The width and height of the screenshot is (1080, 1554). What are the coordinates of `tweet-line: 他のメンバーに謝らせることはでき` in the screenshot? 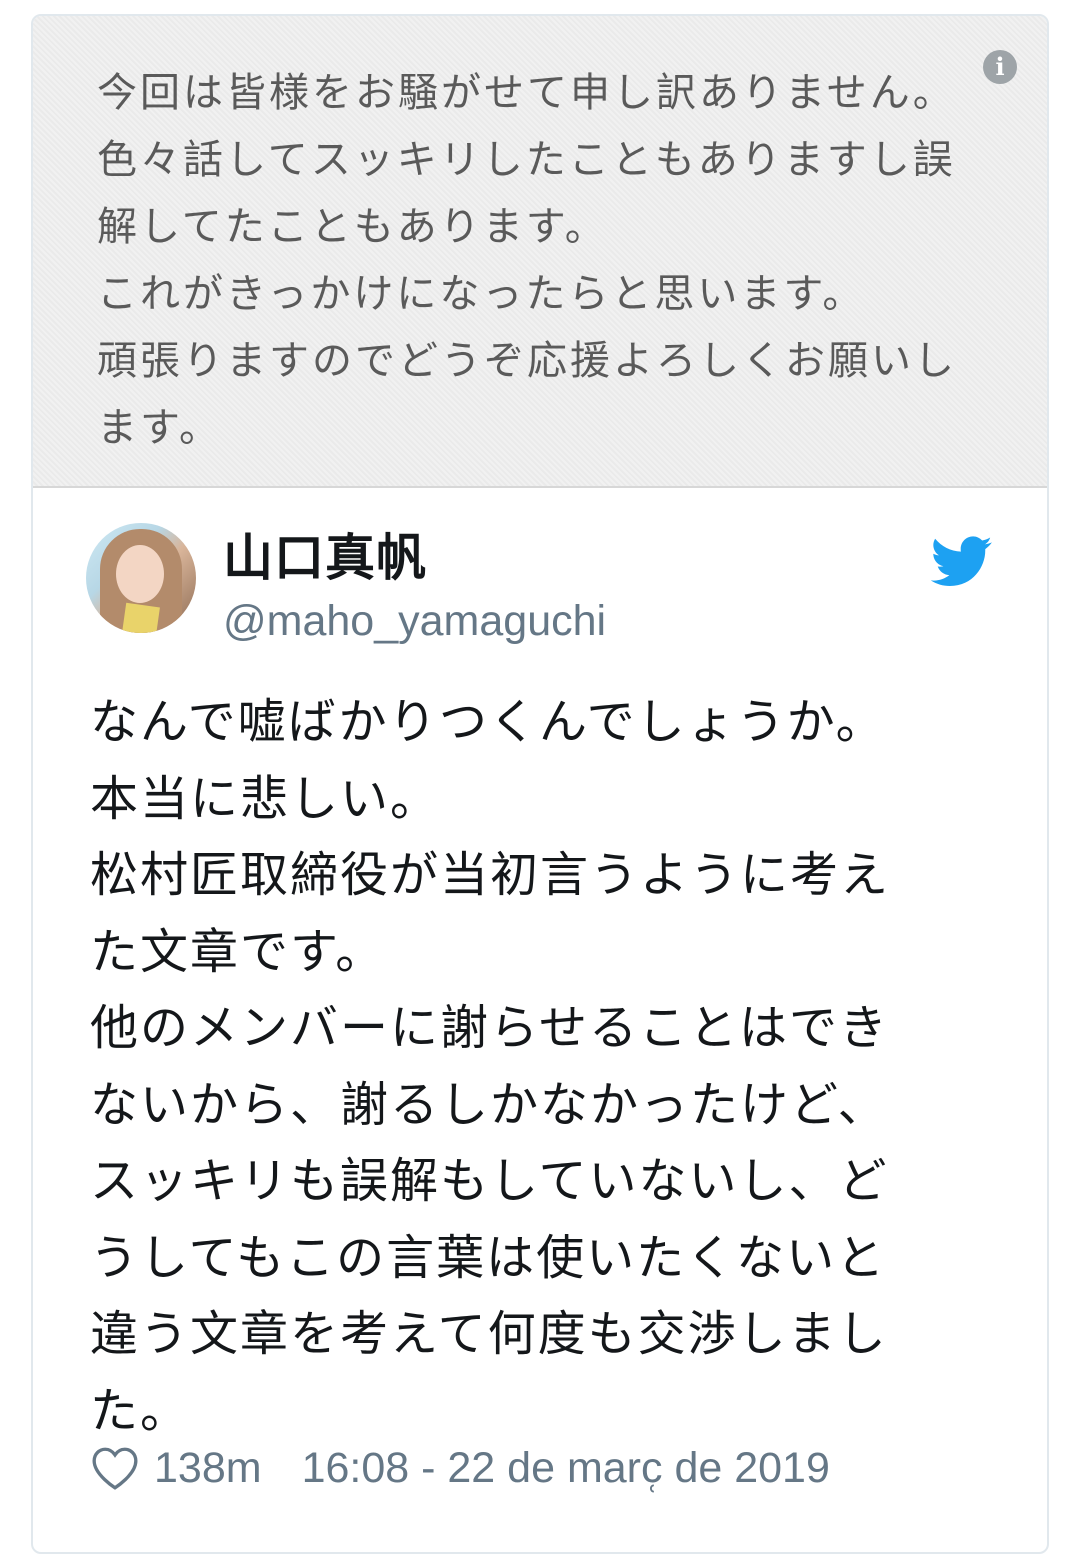 It's located at (490, 1028).